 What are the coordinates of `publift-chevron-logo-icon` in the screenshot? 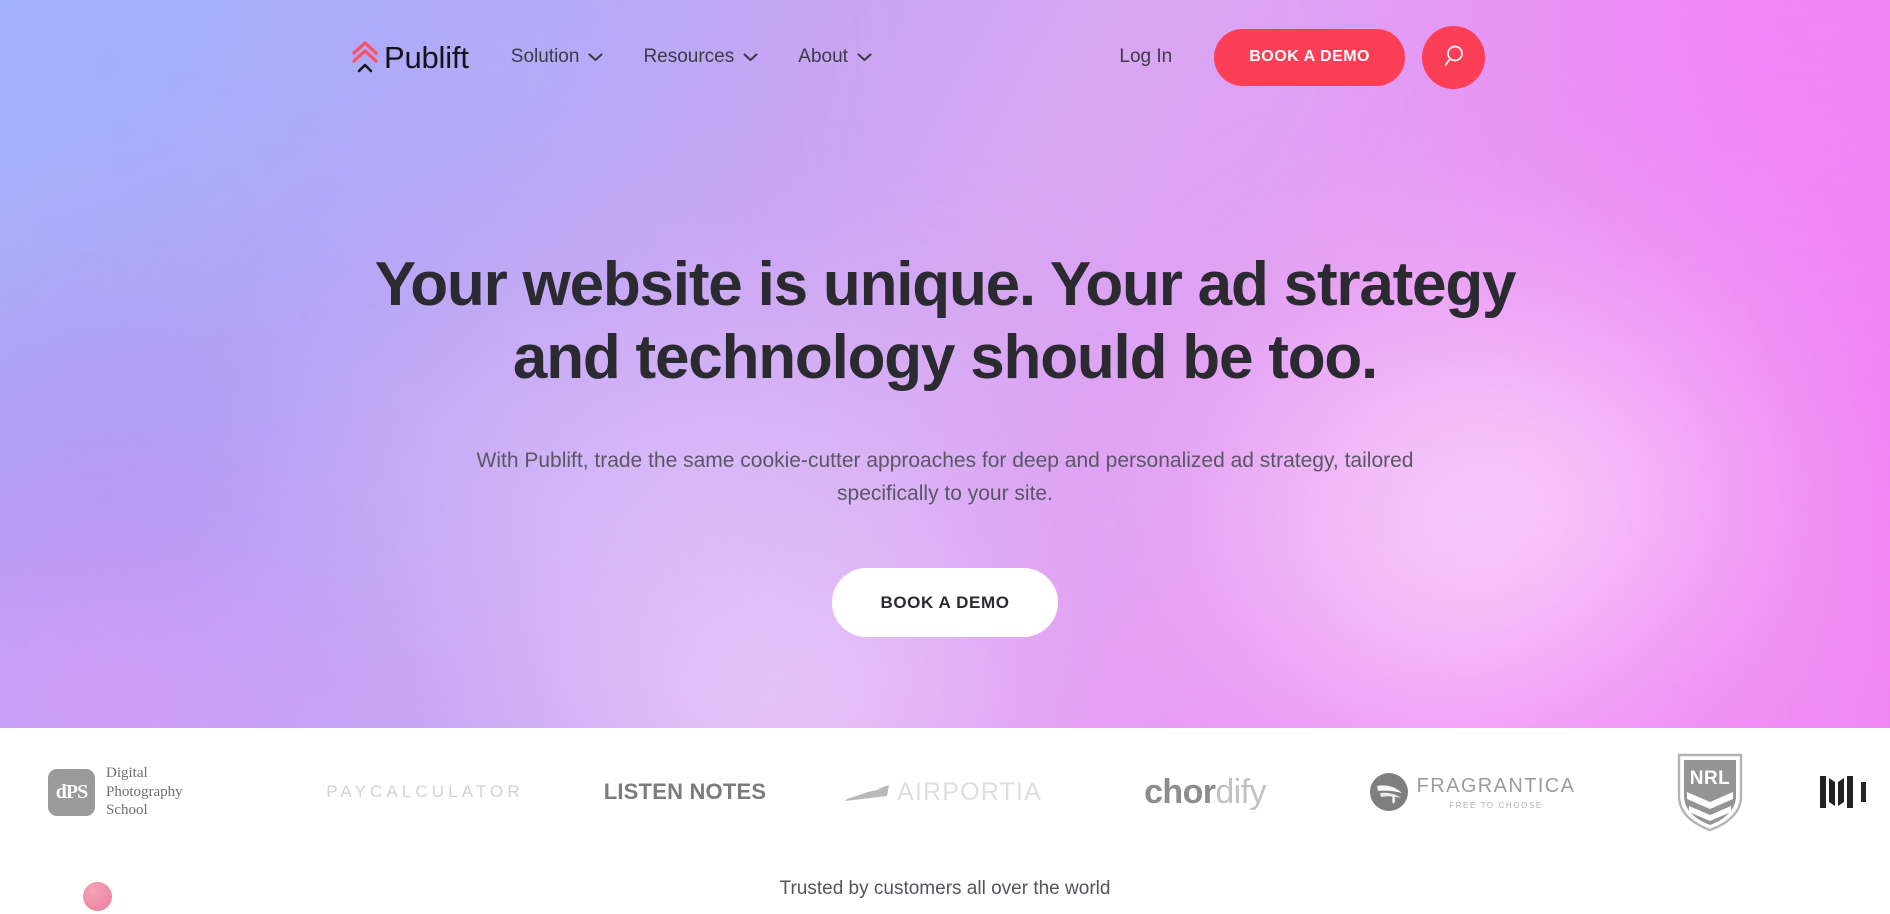 It's located at (365, 57).